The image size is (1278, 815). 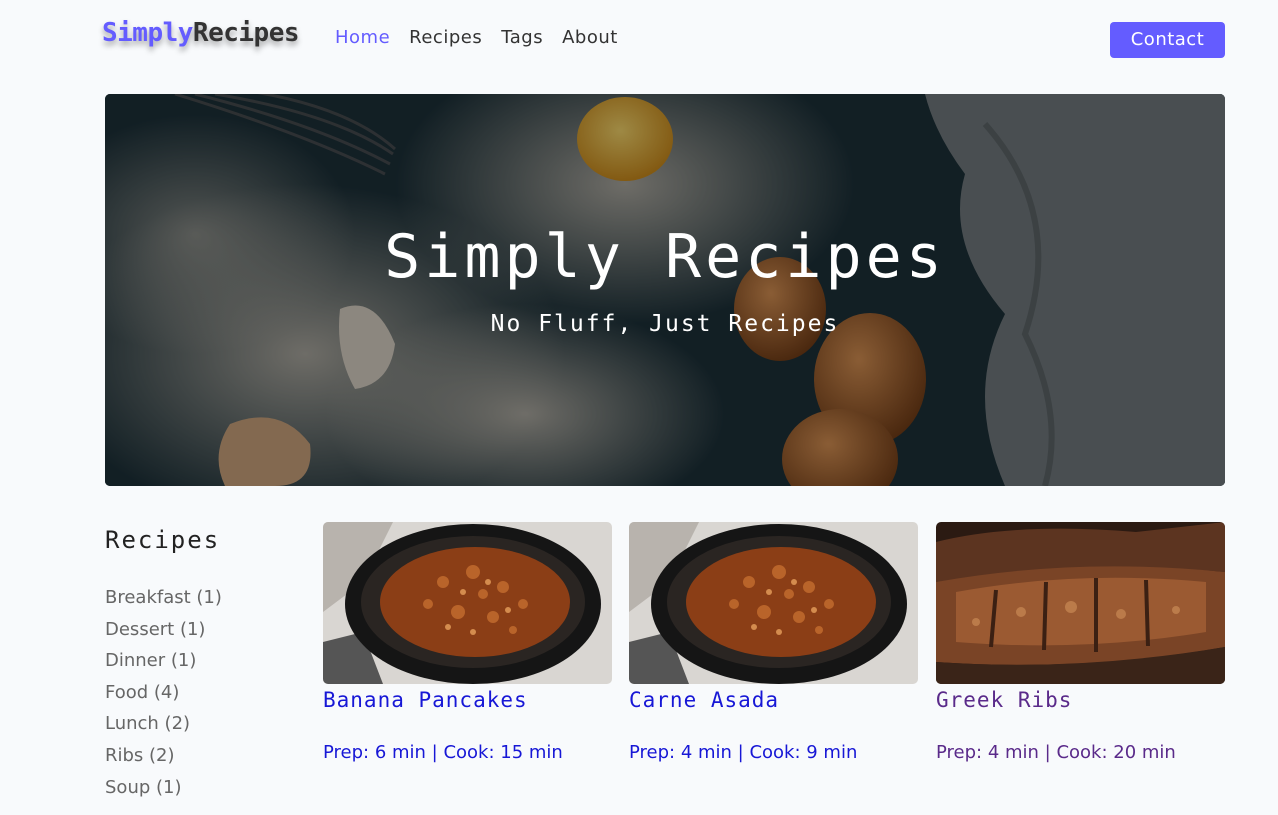 I want to click on nav-links: Home Recipes Tags About, so click(x=476, y=37).